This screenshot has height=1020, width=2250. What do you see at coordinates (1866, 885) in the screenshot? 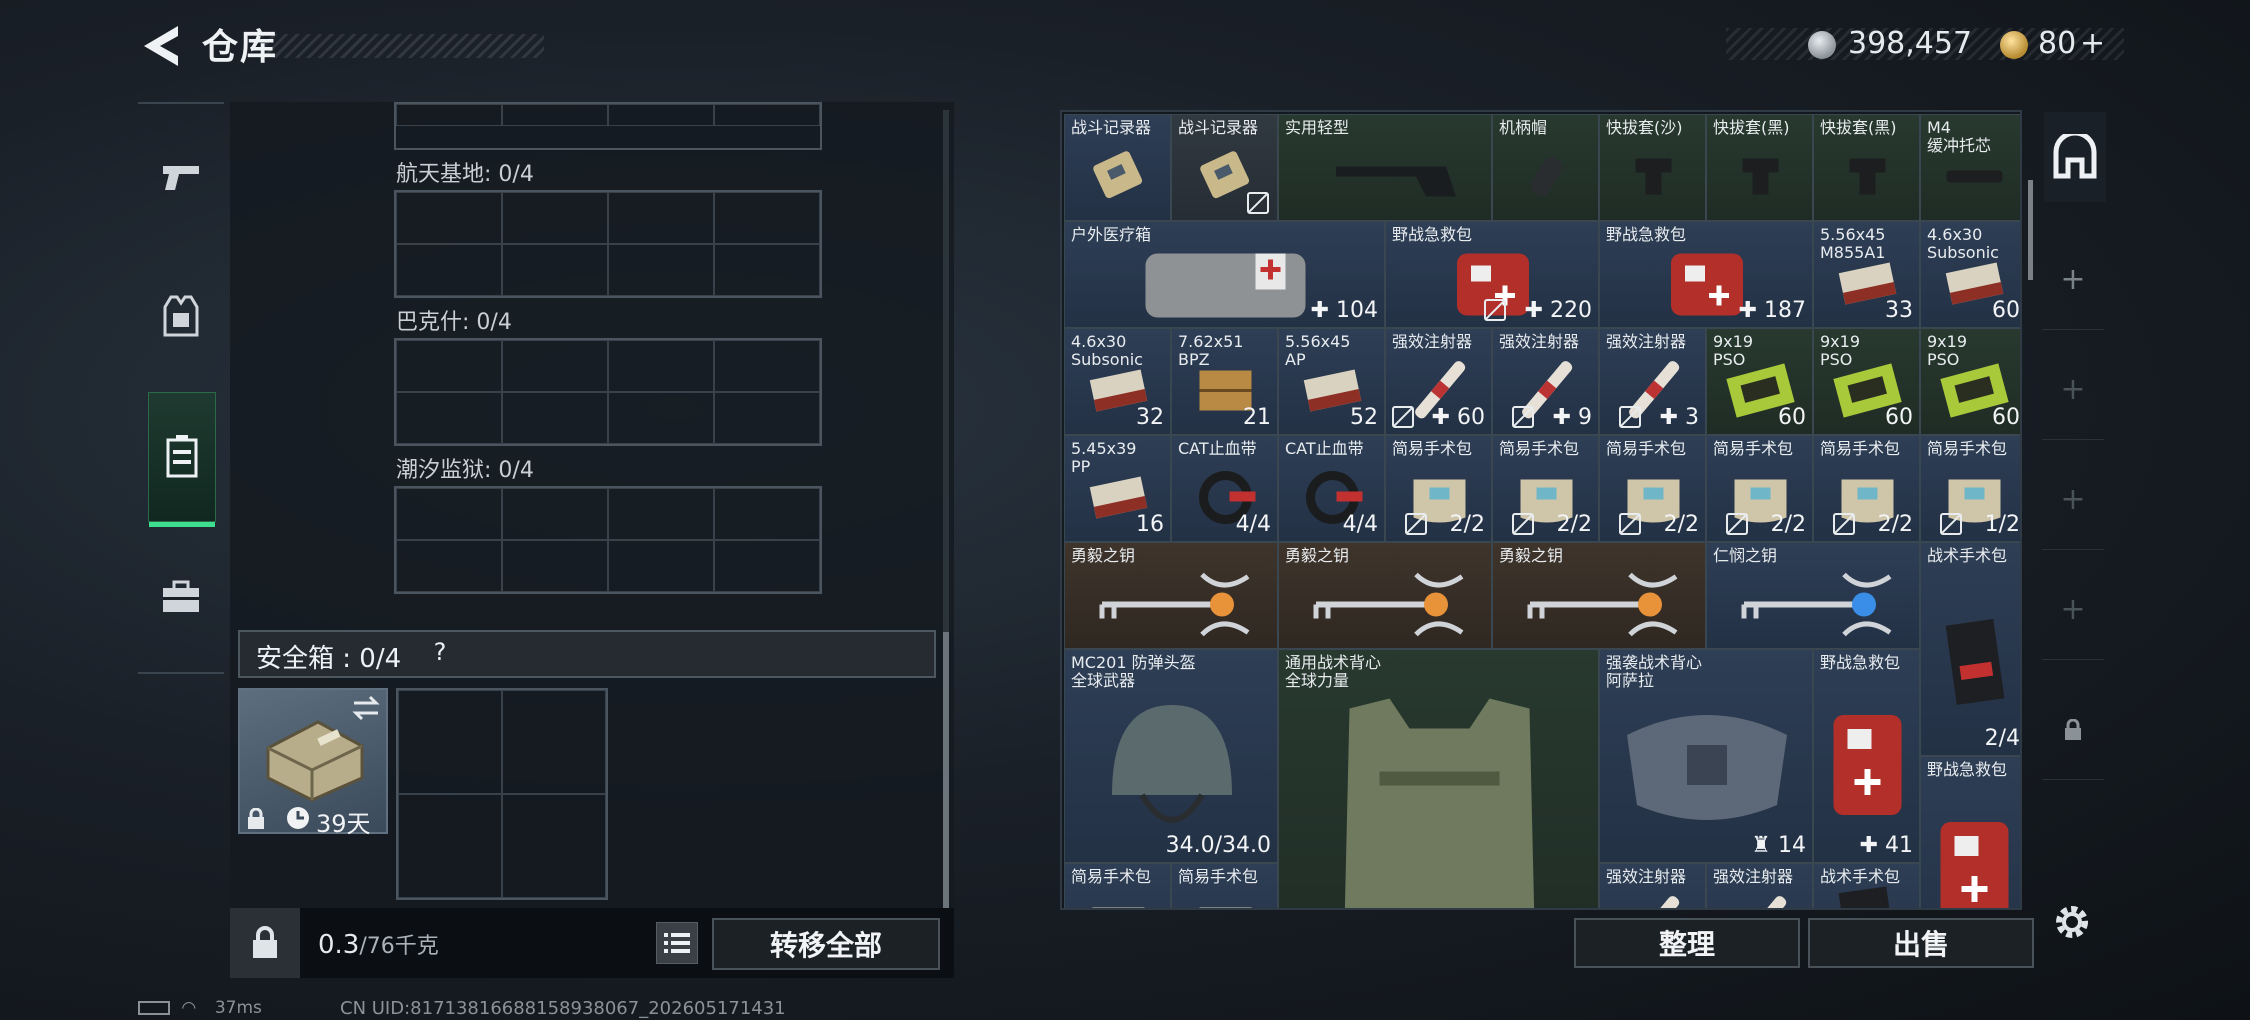
I see `inventory-item: 战术手术包` at bounding box center [1866, 885].